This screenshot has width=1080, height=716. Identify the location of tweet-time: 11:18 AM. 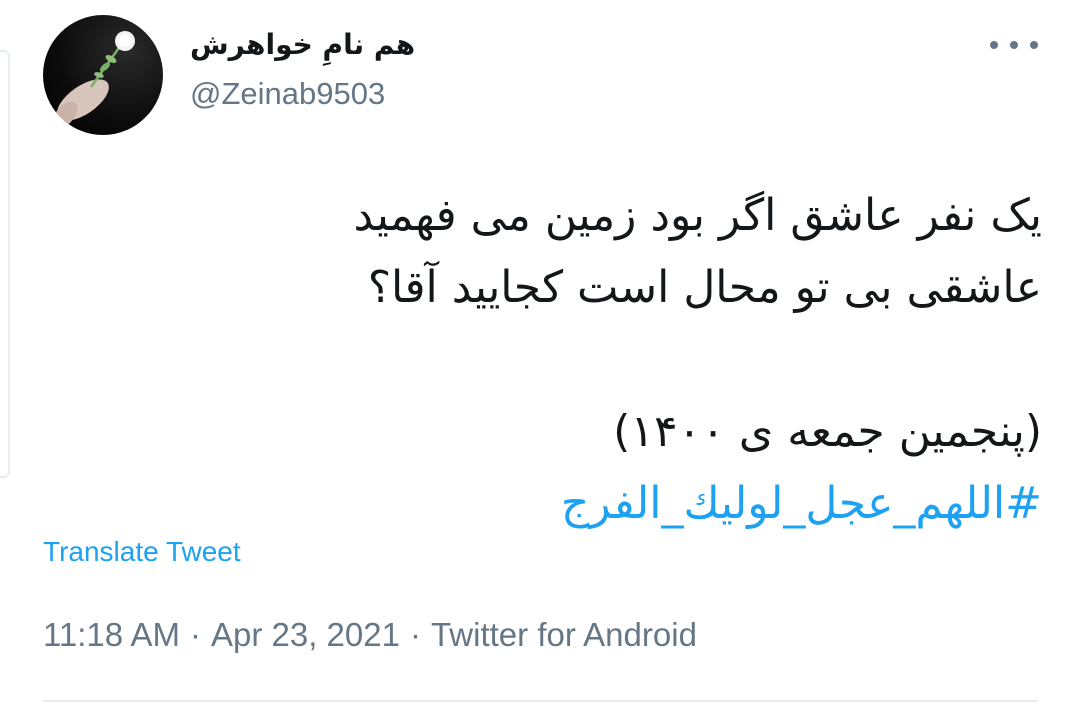
(111, 634).